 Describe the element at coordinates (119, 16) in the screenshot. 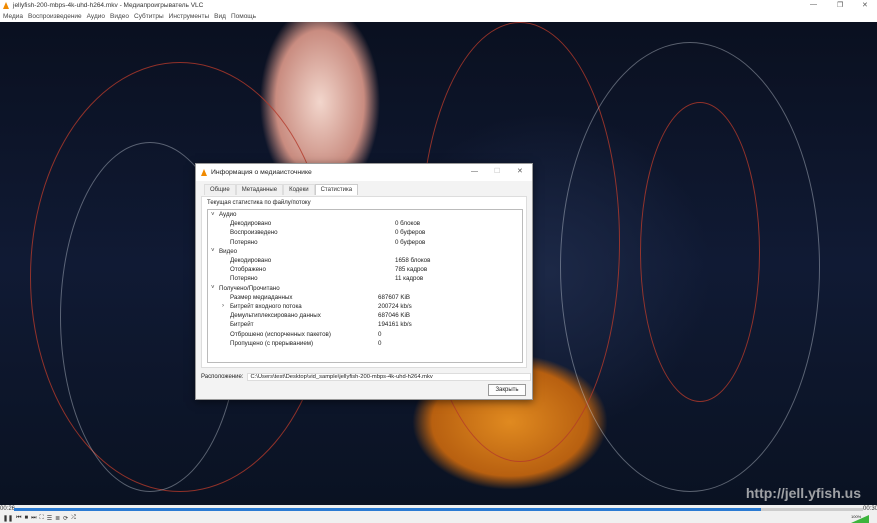

I see `menu-item: Видео` at that location.